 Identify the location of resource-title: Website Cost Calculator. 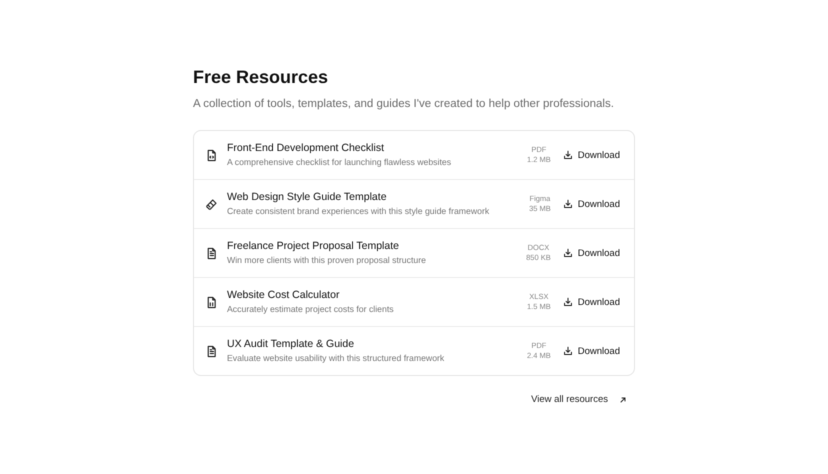
(283, 295).